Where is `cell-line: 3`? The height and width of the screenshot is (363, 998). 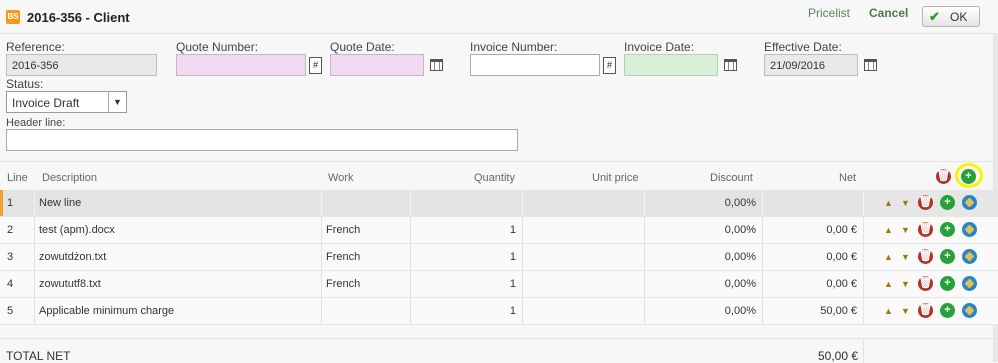
cell-line: 3 is located at coordinates (19, 257).